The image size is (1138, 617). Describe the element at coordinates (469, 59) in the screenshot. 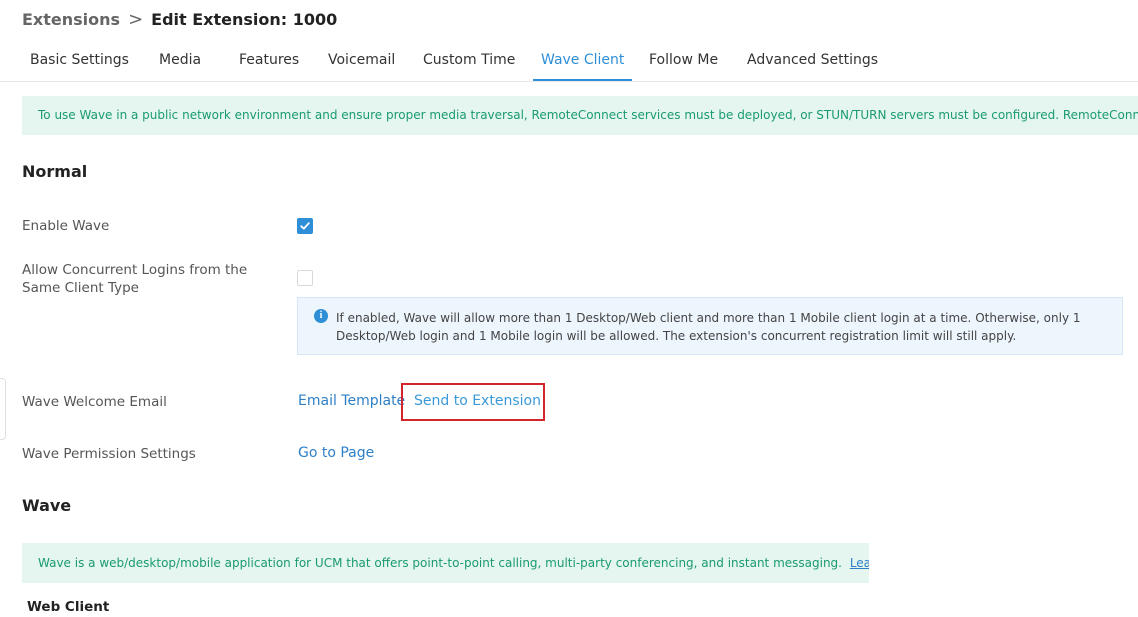

I see `tab-custom-time: Custom Time` at that location.